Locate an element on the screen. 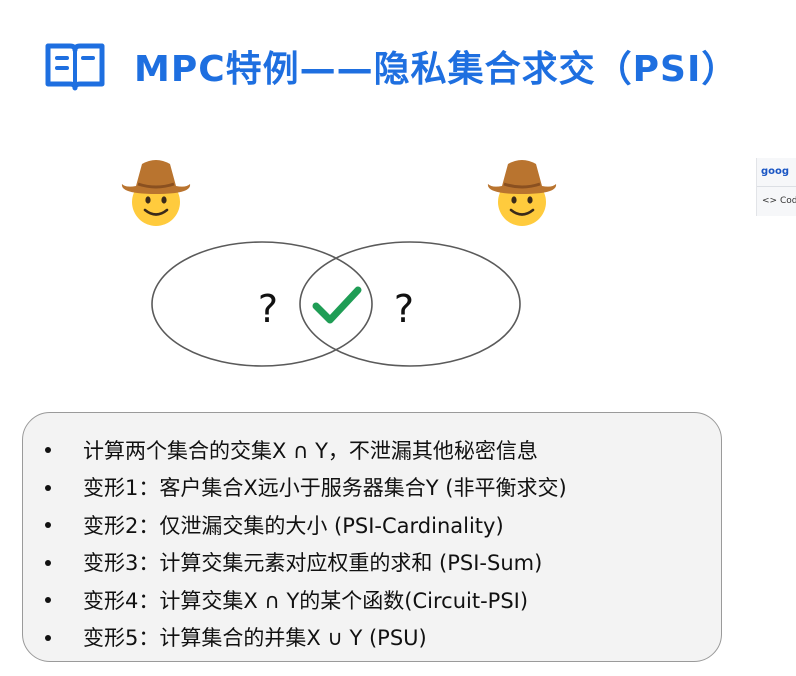 The height and width of the screenshot is (676, 796). list-item-text: 计算两个集合的交集X ∩ Y，不泄漏其他秘密信息 is located at coordinates (310, 450).